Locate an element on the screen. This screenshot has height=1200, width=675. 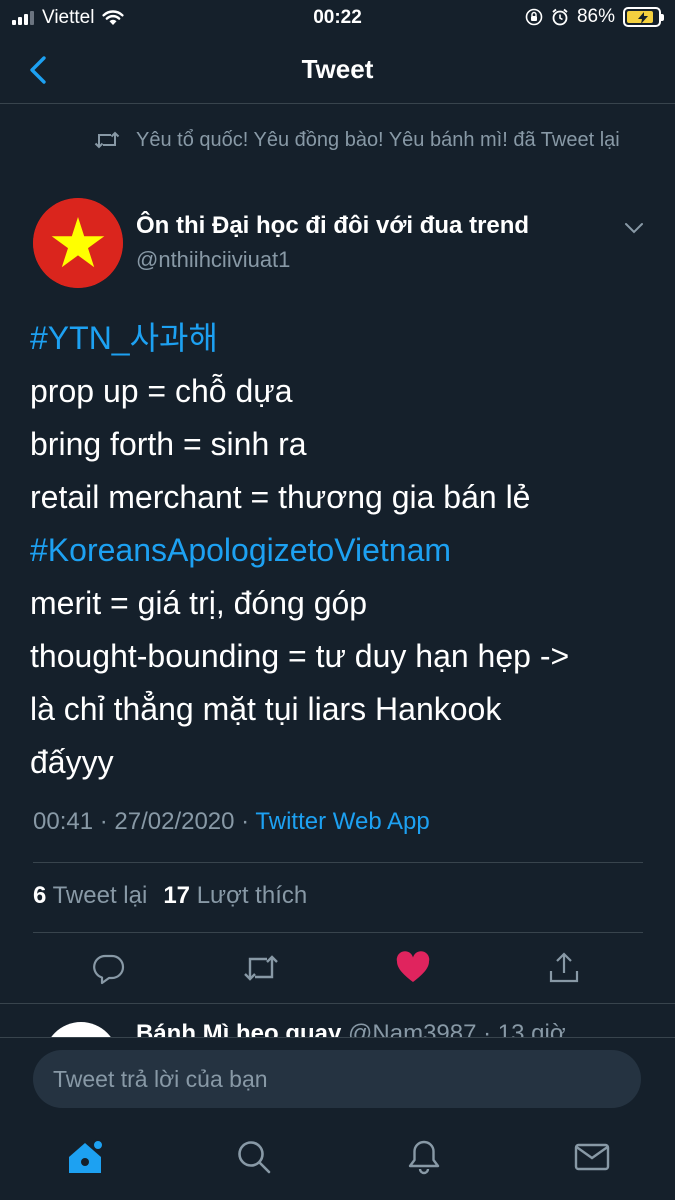
reply-preview: Bánh Mì heo quay @Nam3987 · 13 giờ is located at coordinates (337, 1020).